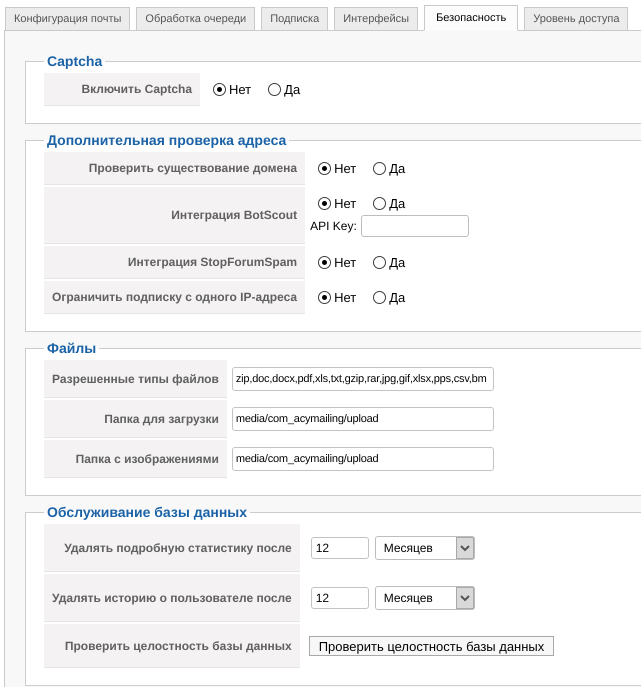  I want to click on group-title: Файлы, so click(72, 348).